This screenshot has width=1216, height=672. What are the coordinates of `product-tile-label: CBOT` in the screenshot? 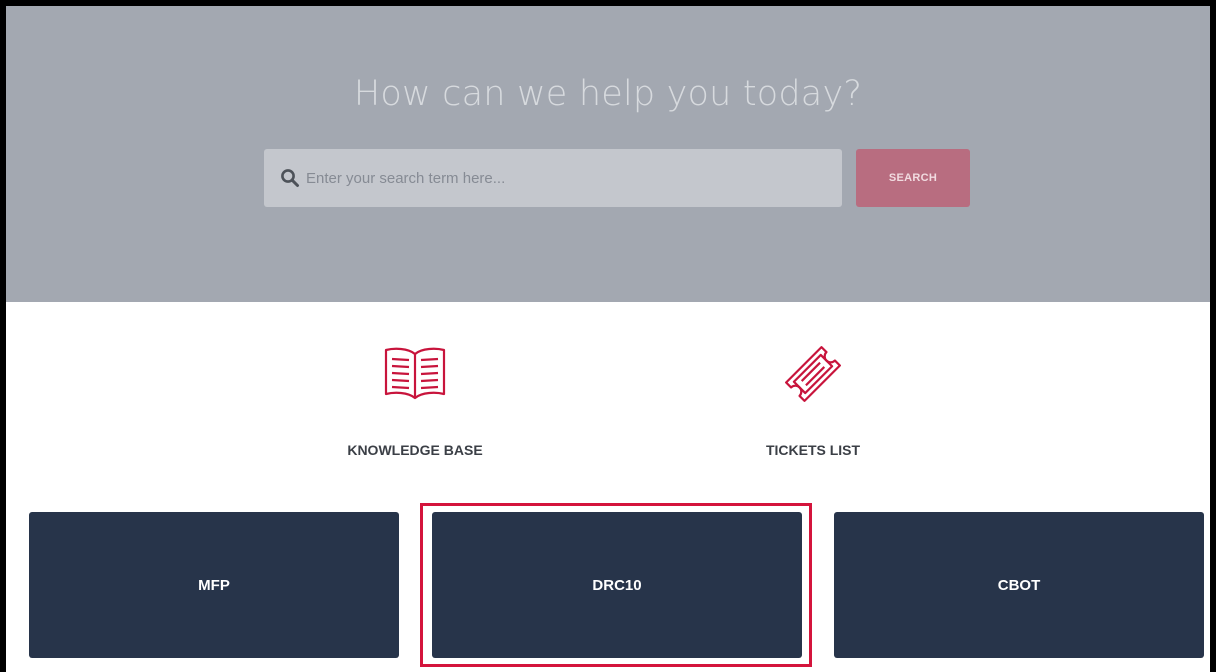 It's located at (1019, 585).